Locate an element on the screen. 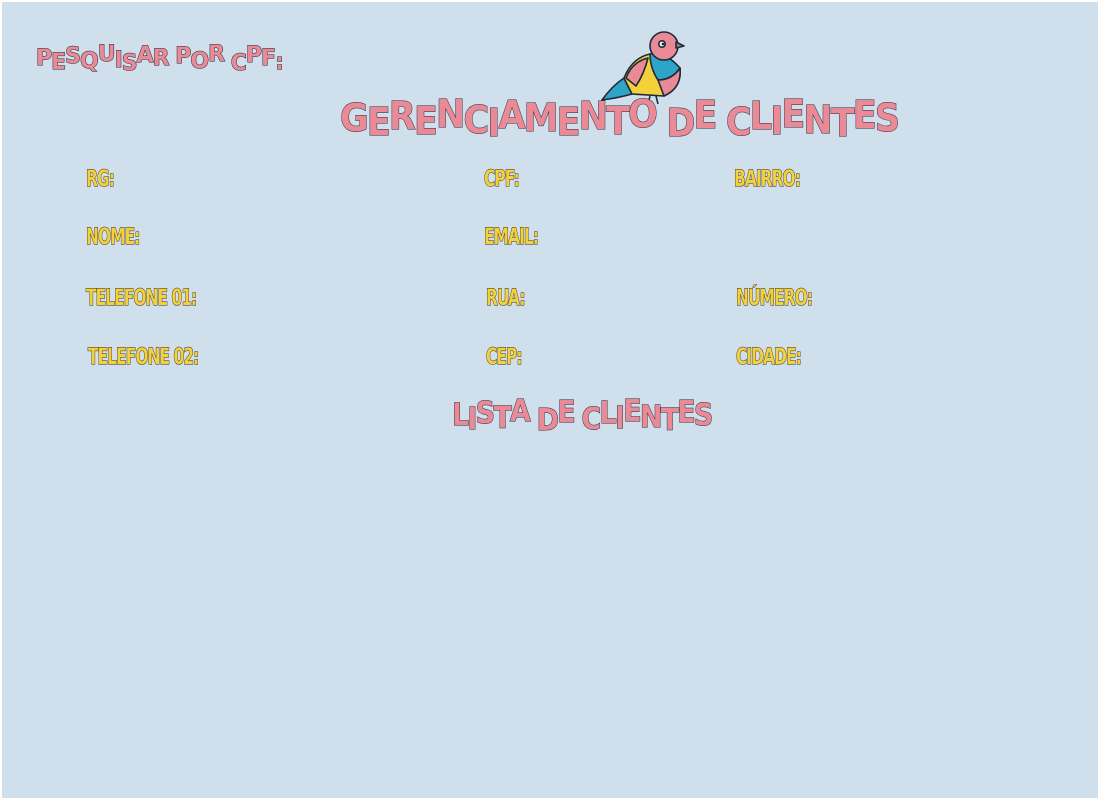  nome-label: NOME: is located at coordinates (113, 238).